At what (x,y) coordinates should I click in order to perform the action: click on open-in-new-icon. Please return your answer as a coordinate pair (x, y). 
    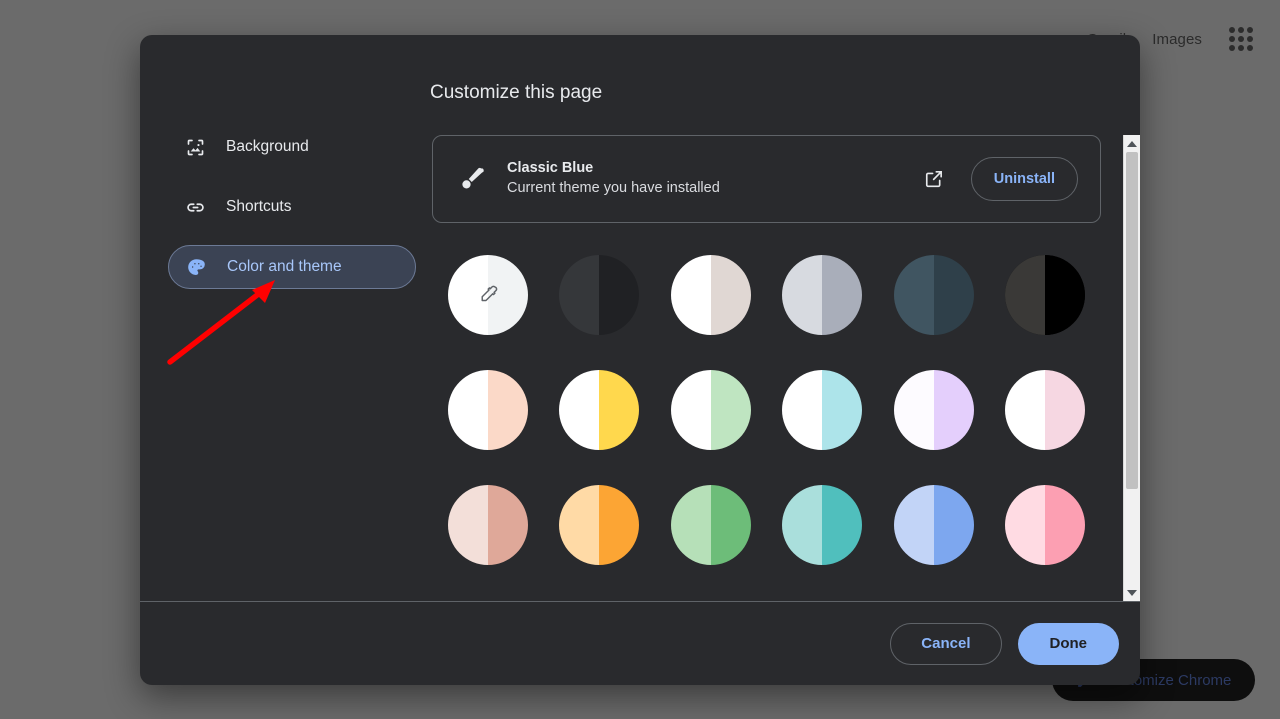
    Looking at the image, I should click on (934, 179).